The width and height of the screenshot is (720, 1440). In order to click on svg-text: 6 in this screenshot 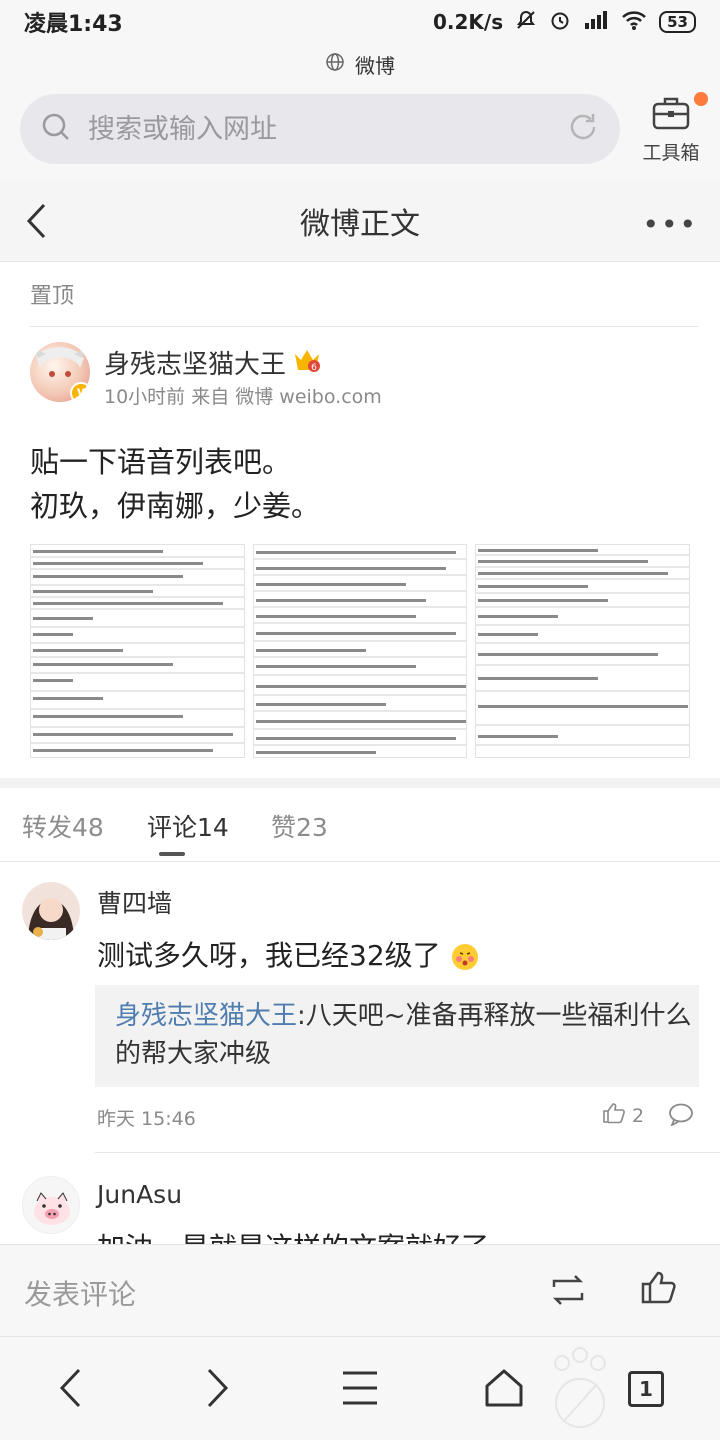, I will do `click(314, 368)`.